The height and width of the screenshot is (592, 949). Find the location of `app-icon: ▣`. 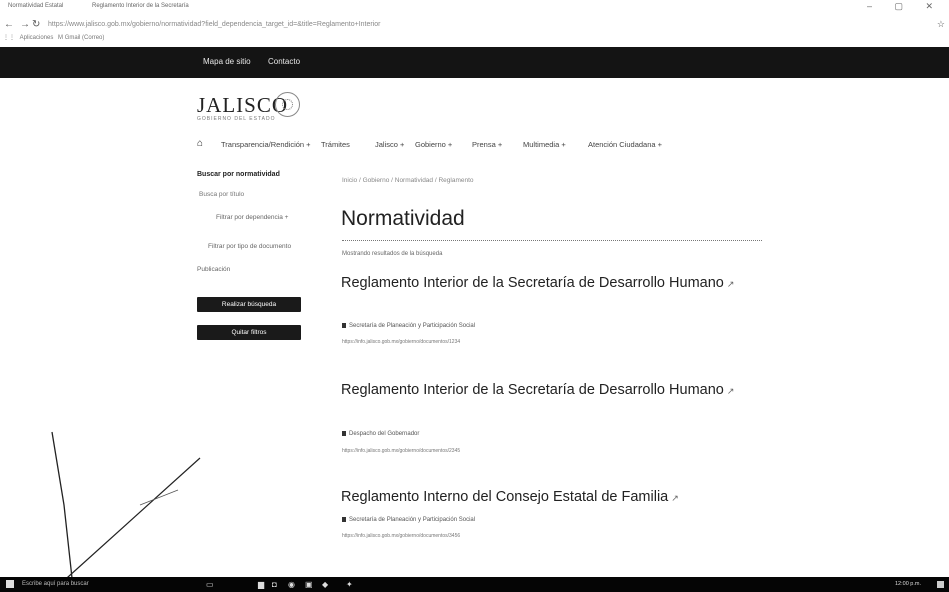

app-icon: ▣ is located at coordinates (309, 584).